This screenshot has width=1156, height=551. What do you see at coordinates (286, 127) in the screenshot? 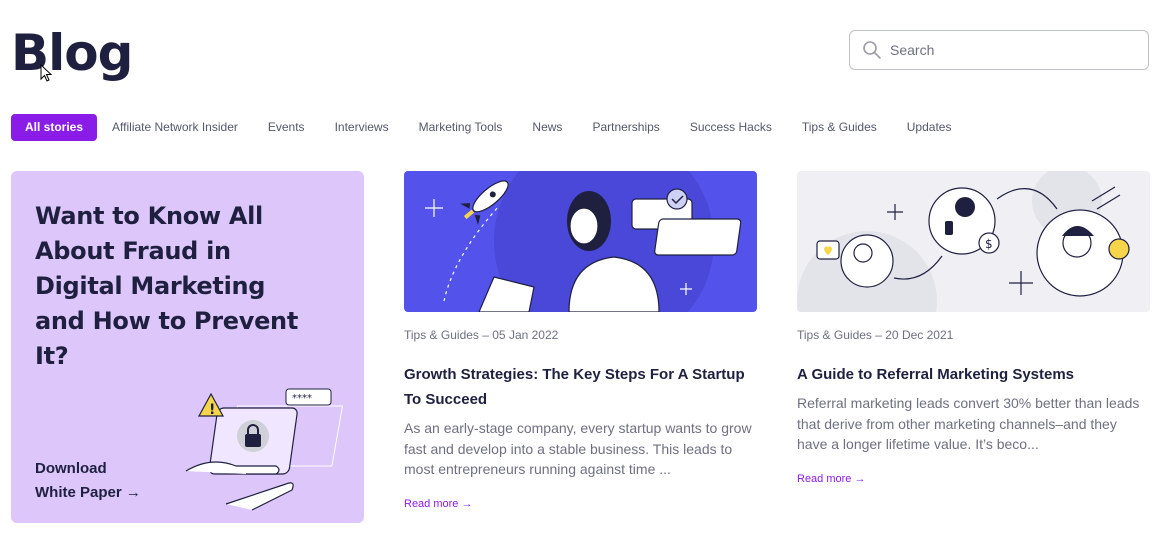
I see `tab-events: Events` at bounding box center [286, 127].